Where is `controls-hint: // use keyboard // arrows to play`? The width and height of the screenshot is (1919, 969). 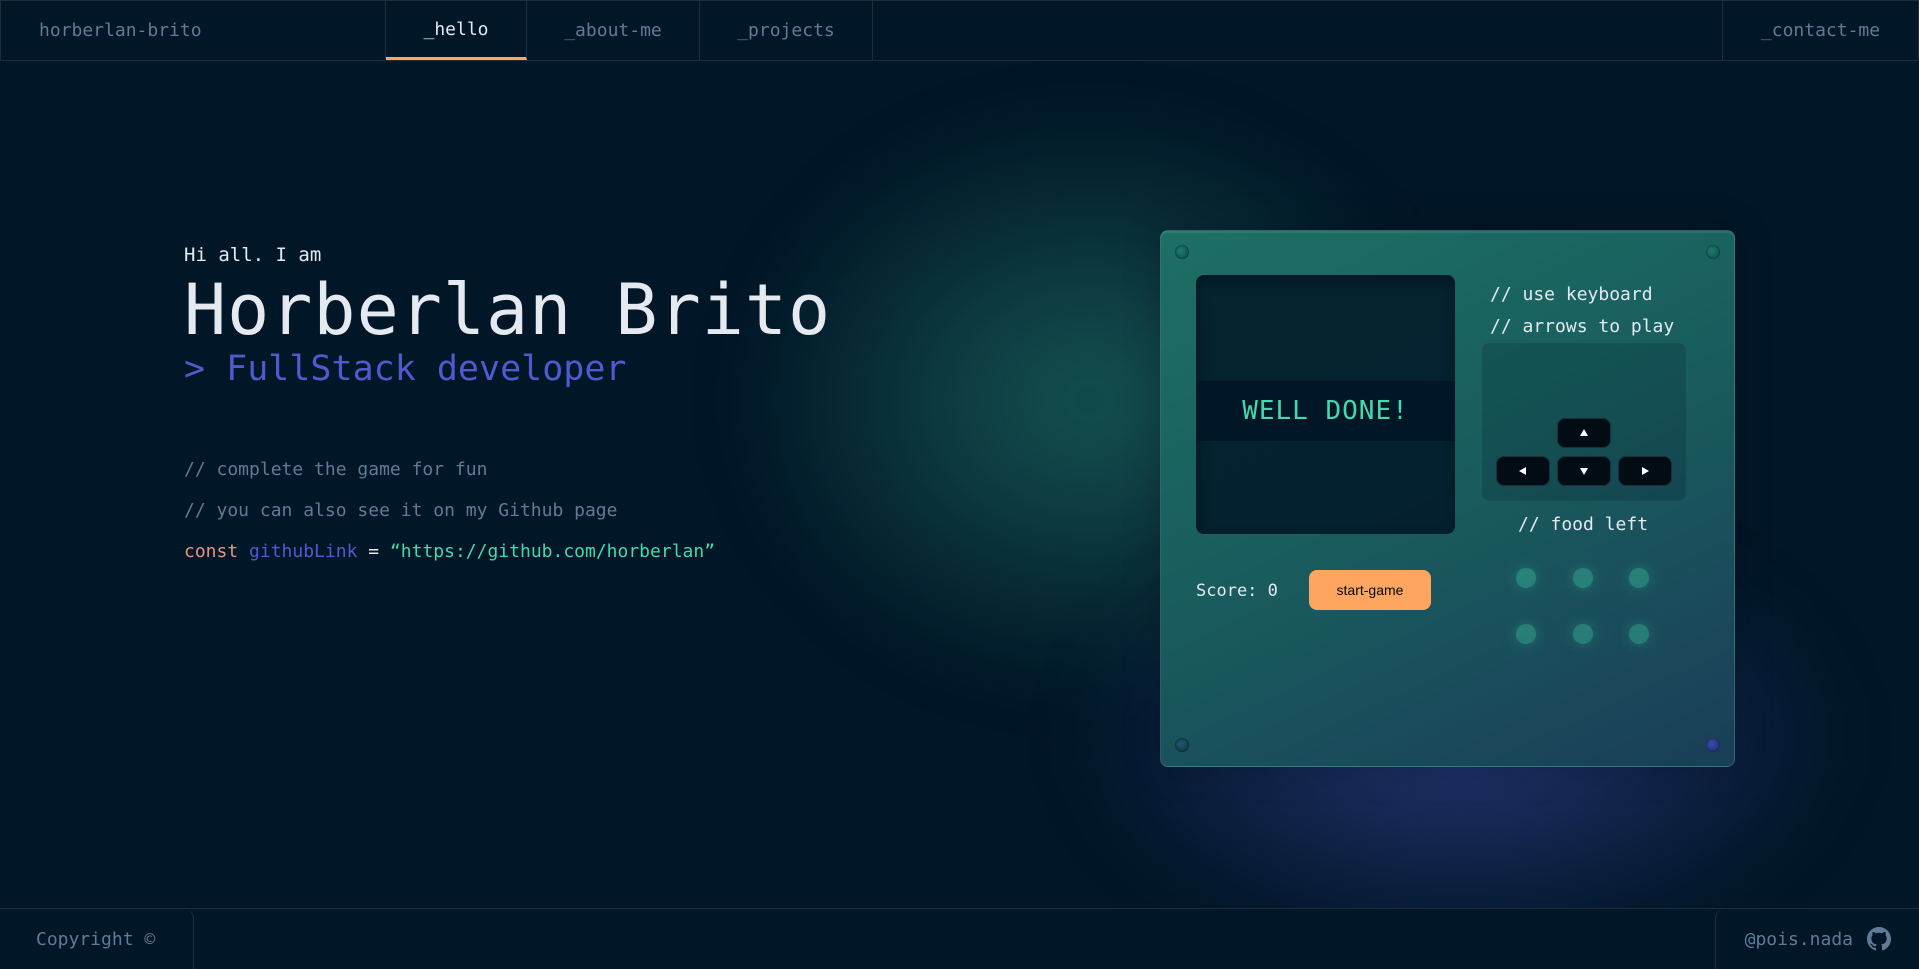
controls-hint: // use keyboard // arrows to play is located at coordinates (1582, 311).